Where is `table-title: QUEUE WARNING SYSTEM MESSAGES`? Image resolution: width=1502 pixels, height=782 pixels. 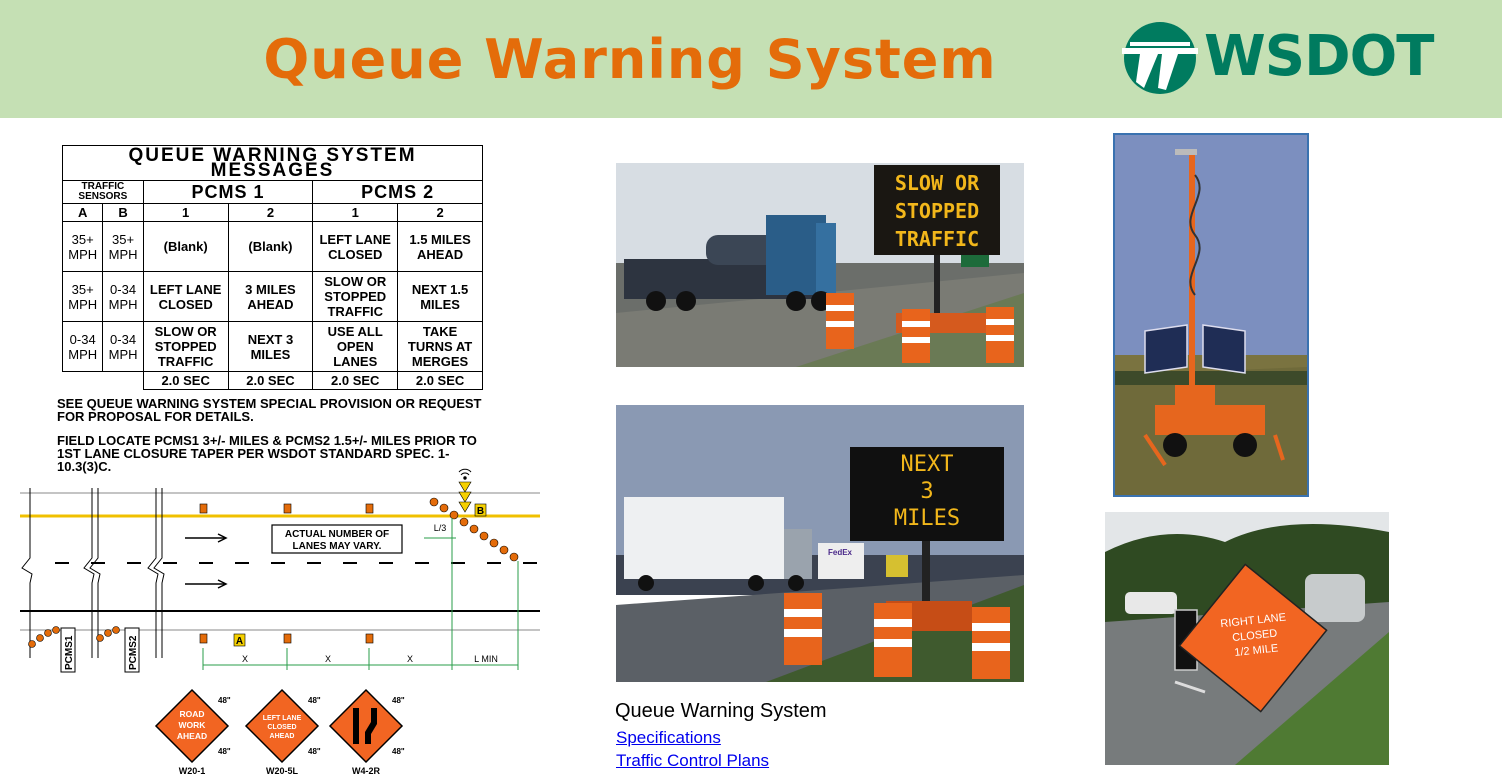 table-title: QUEUE WARNING SYSTEM MESSAGES is located at coordinates (272, 163).